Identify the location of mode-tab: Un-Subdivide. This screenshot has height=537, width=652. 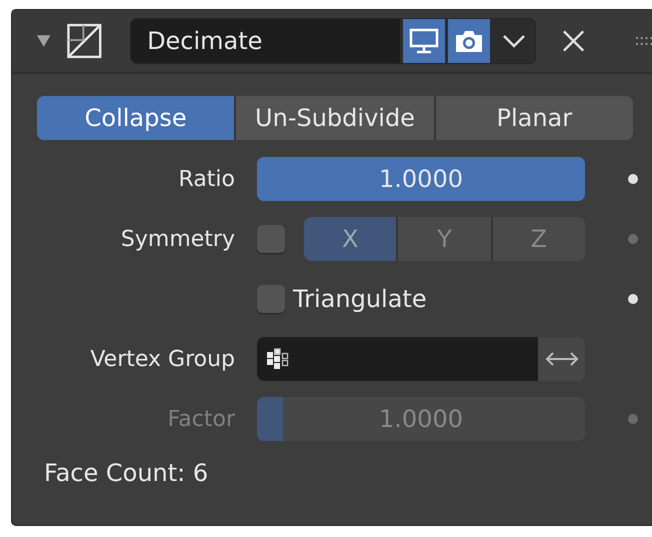
(335, 118).